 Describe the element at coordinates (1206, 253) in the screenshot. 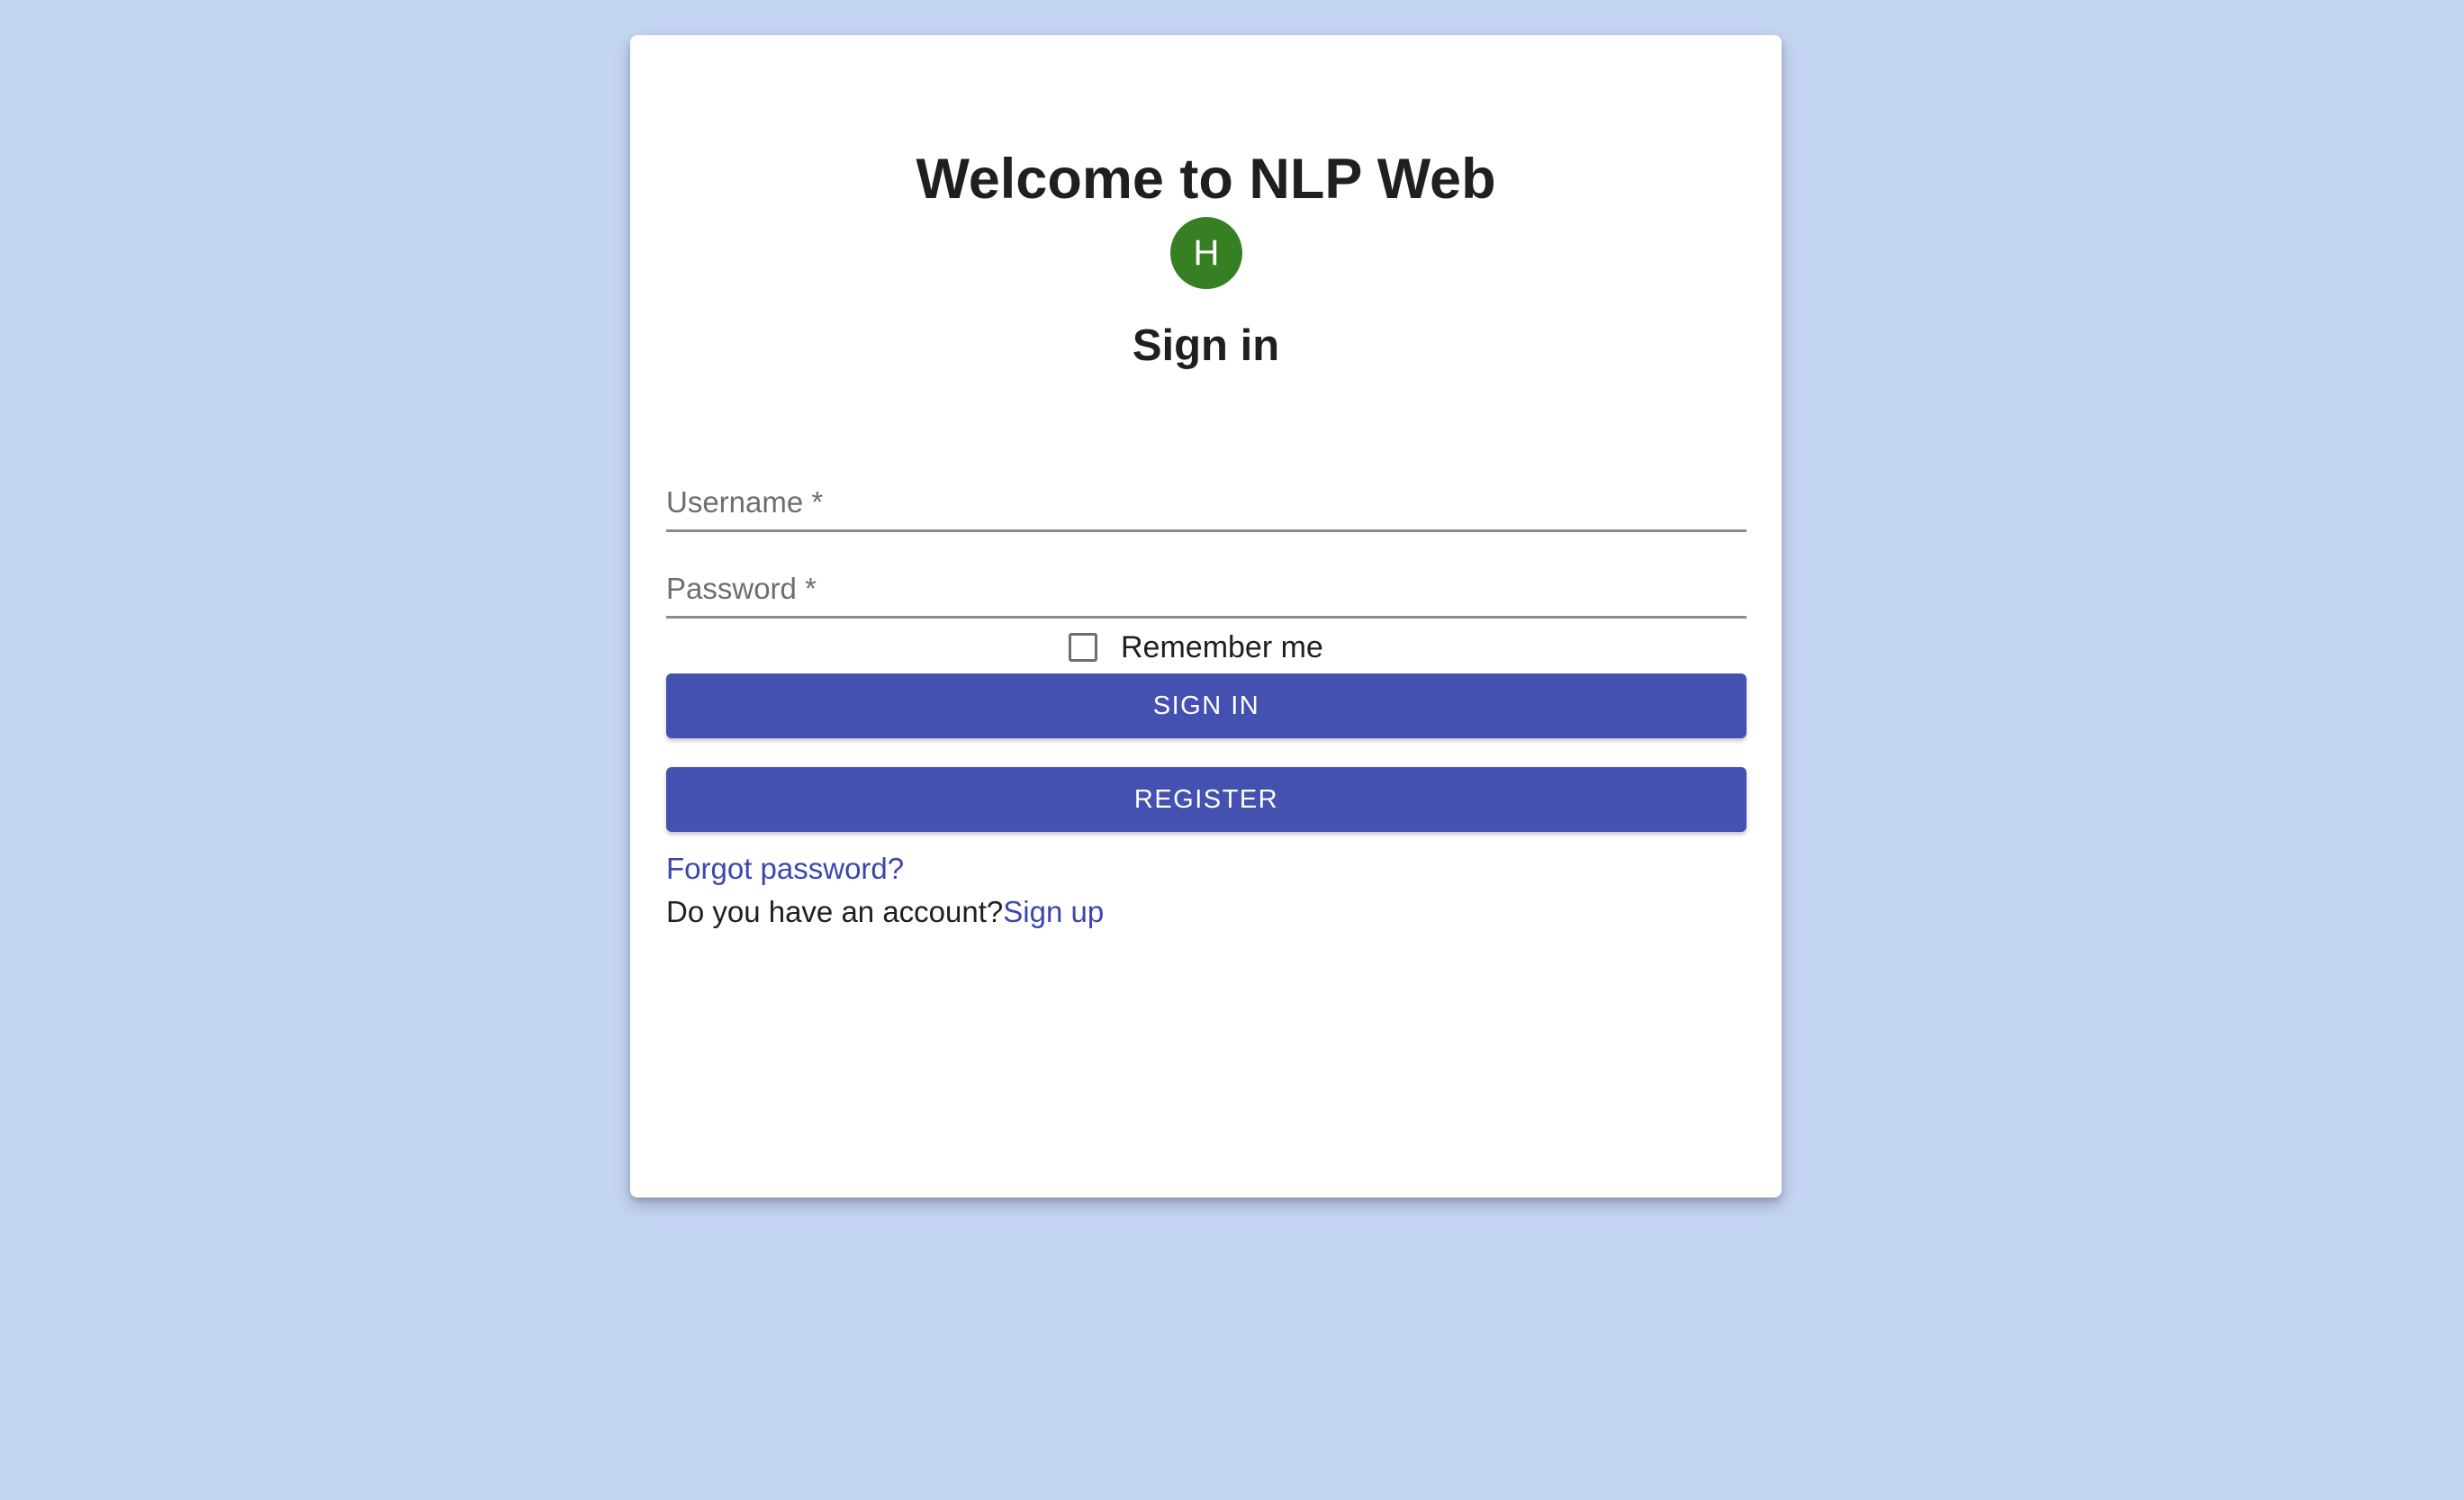

I see `avatar: H` at that location.